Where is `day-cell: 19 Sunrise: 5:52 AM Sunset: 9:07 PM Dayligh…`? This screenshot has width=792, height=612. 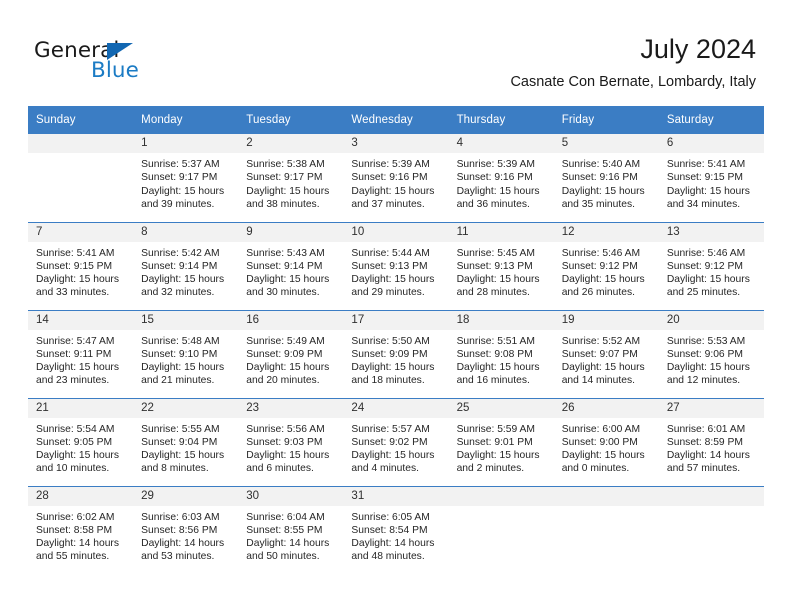
day-cell: 19 Sunrise: 5:52 AM Sunset: 9:07 PM Dayligh… is located at coordinates (606, 353).